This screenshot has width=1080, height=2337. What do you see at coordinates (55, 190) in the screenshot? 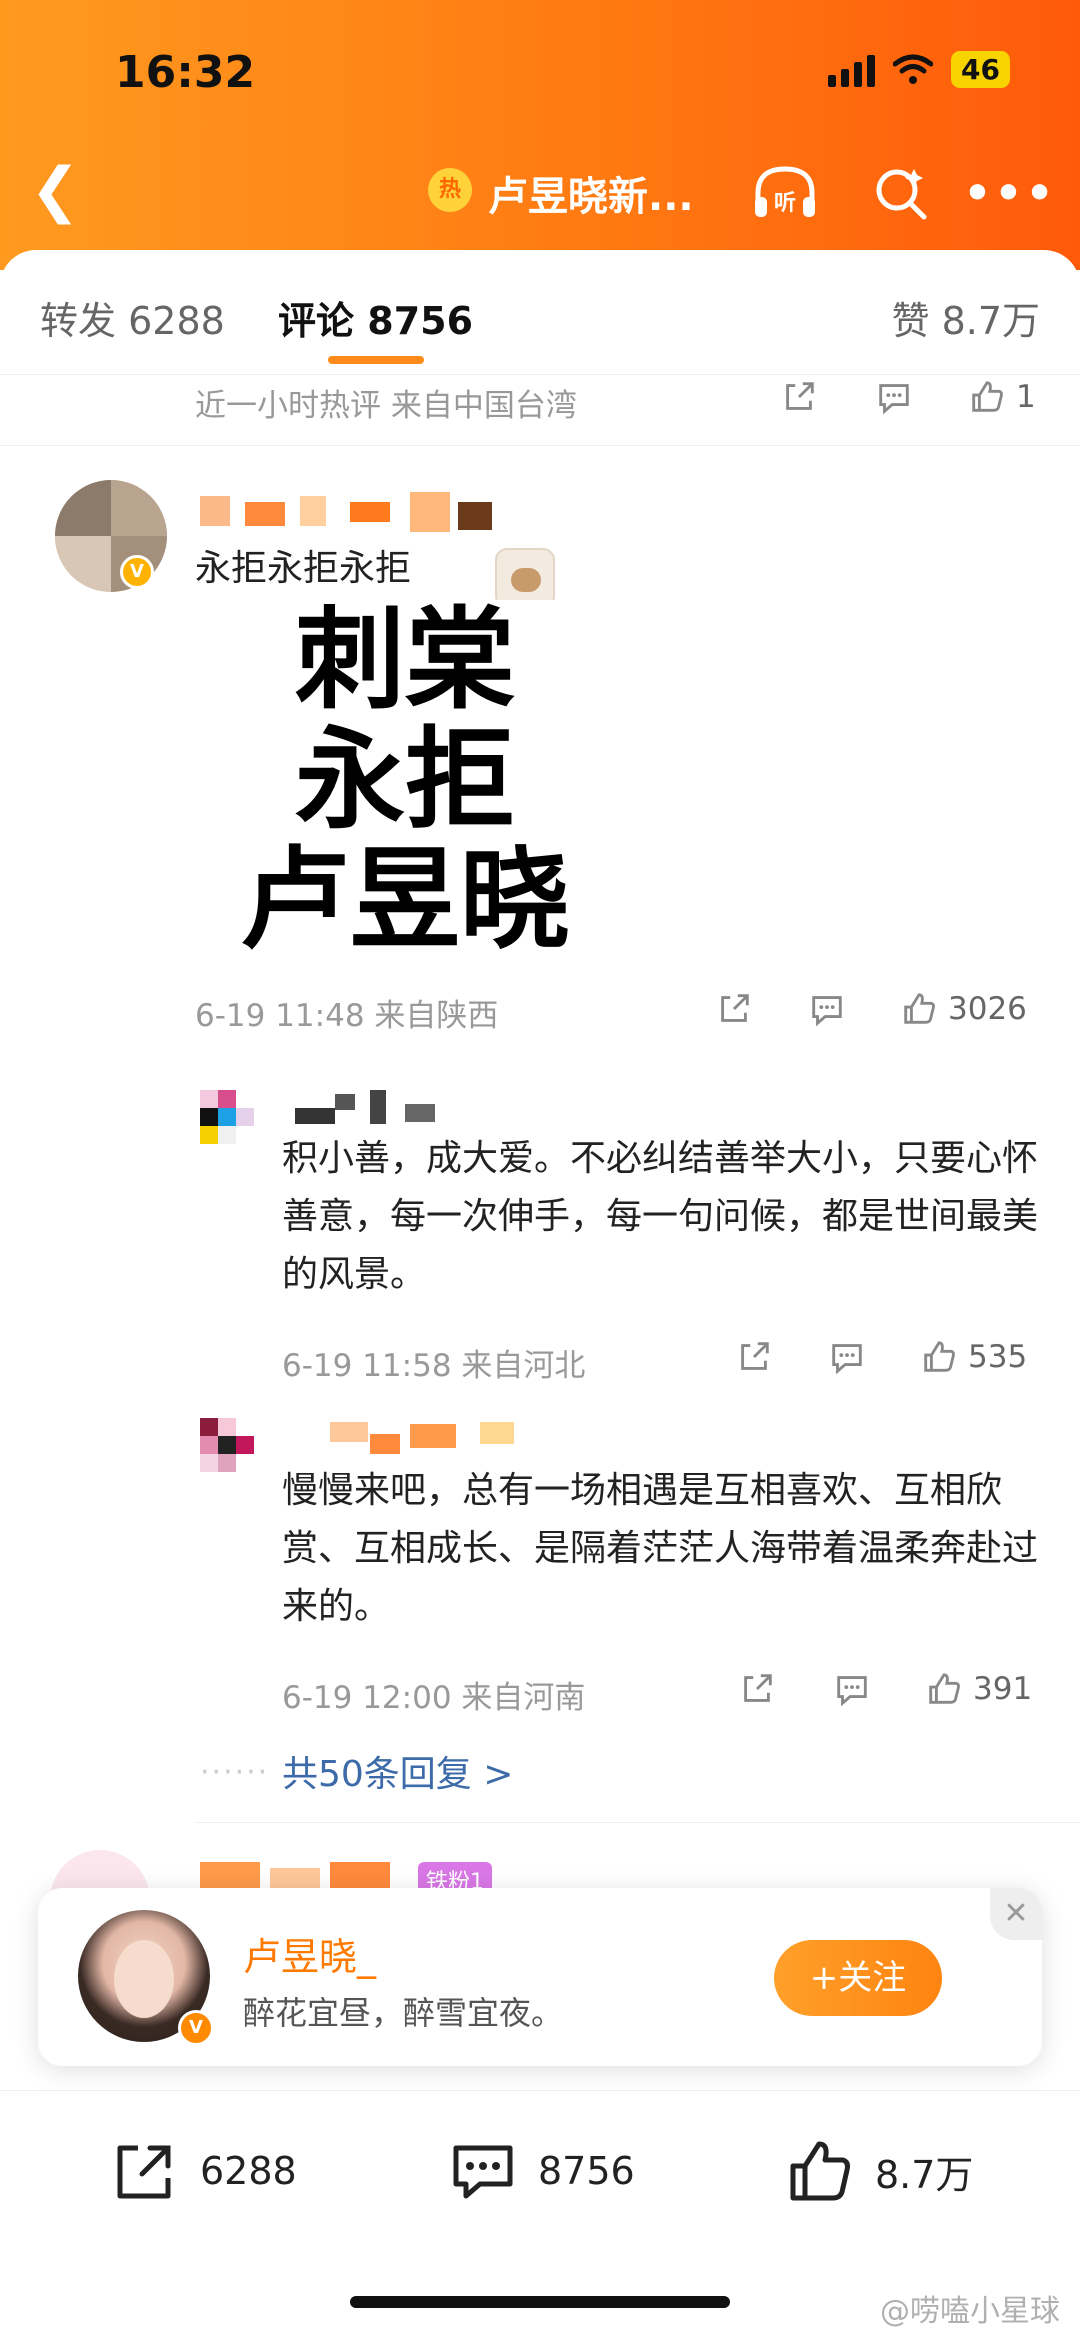
I see `back-icon: ❮` at bounding box center [55, 190].